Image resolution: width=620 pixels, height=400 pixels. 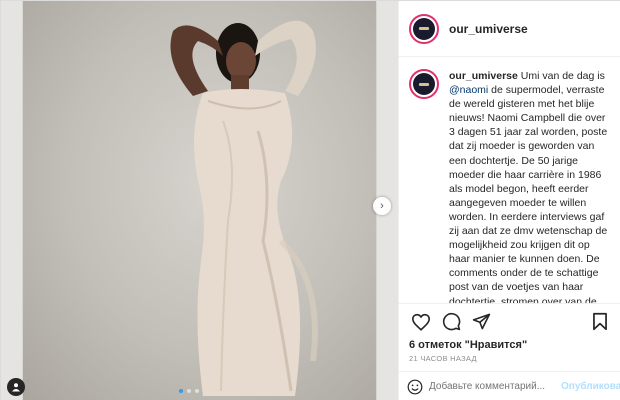 I want to click on like-button, so click(x=421, y=322).